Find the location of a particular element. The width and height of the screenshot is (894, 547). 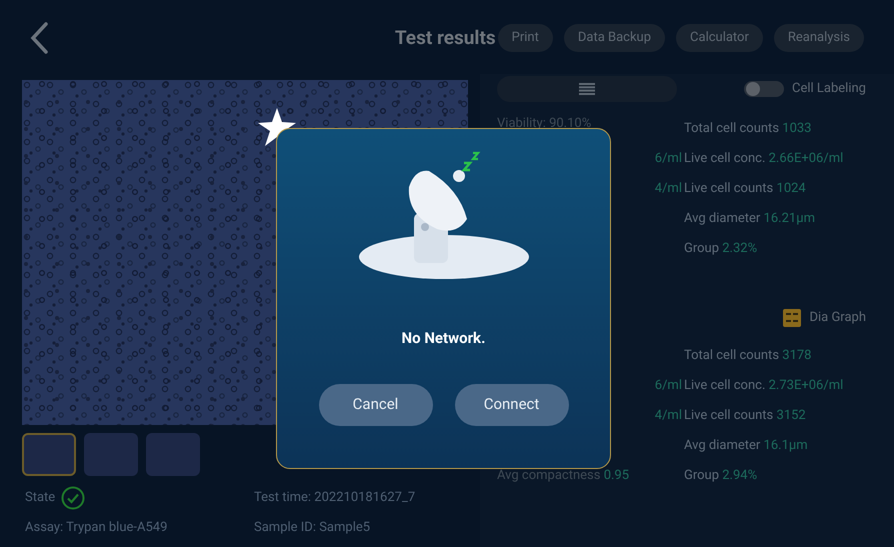

dialog-button: Connect is located at coordinates (511, 405).